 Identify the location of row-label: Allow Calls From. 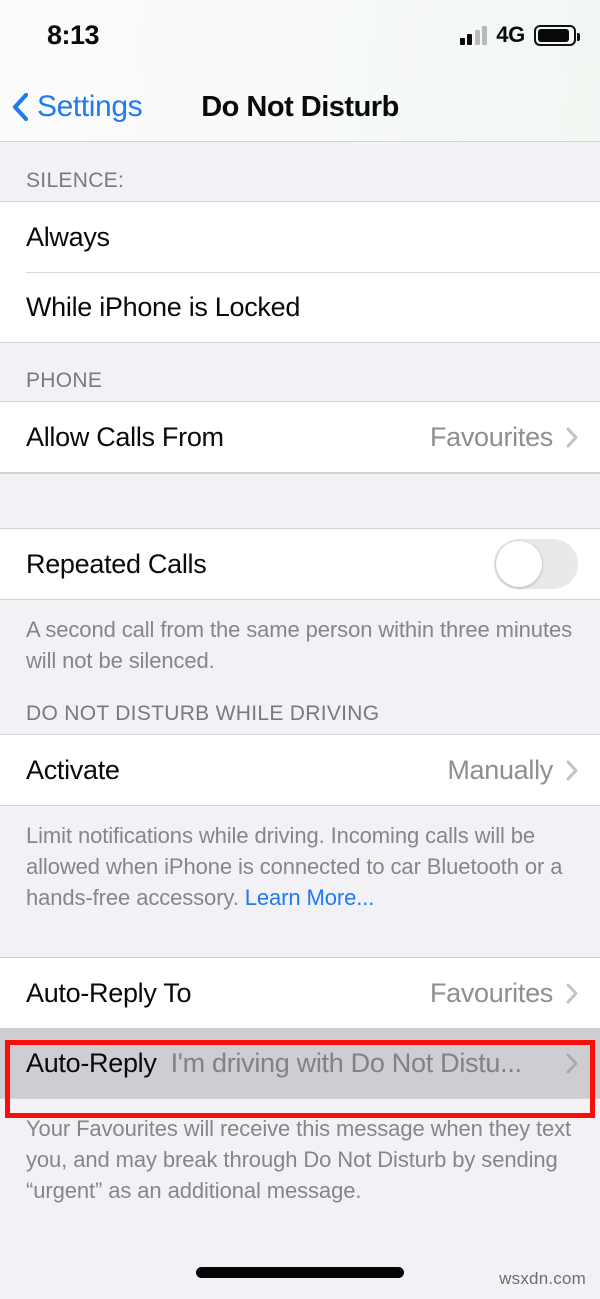
(125, 436).